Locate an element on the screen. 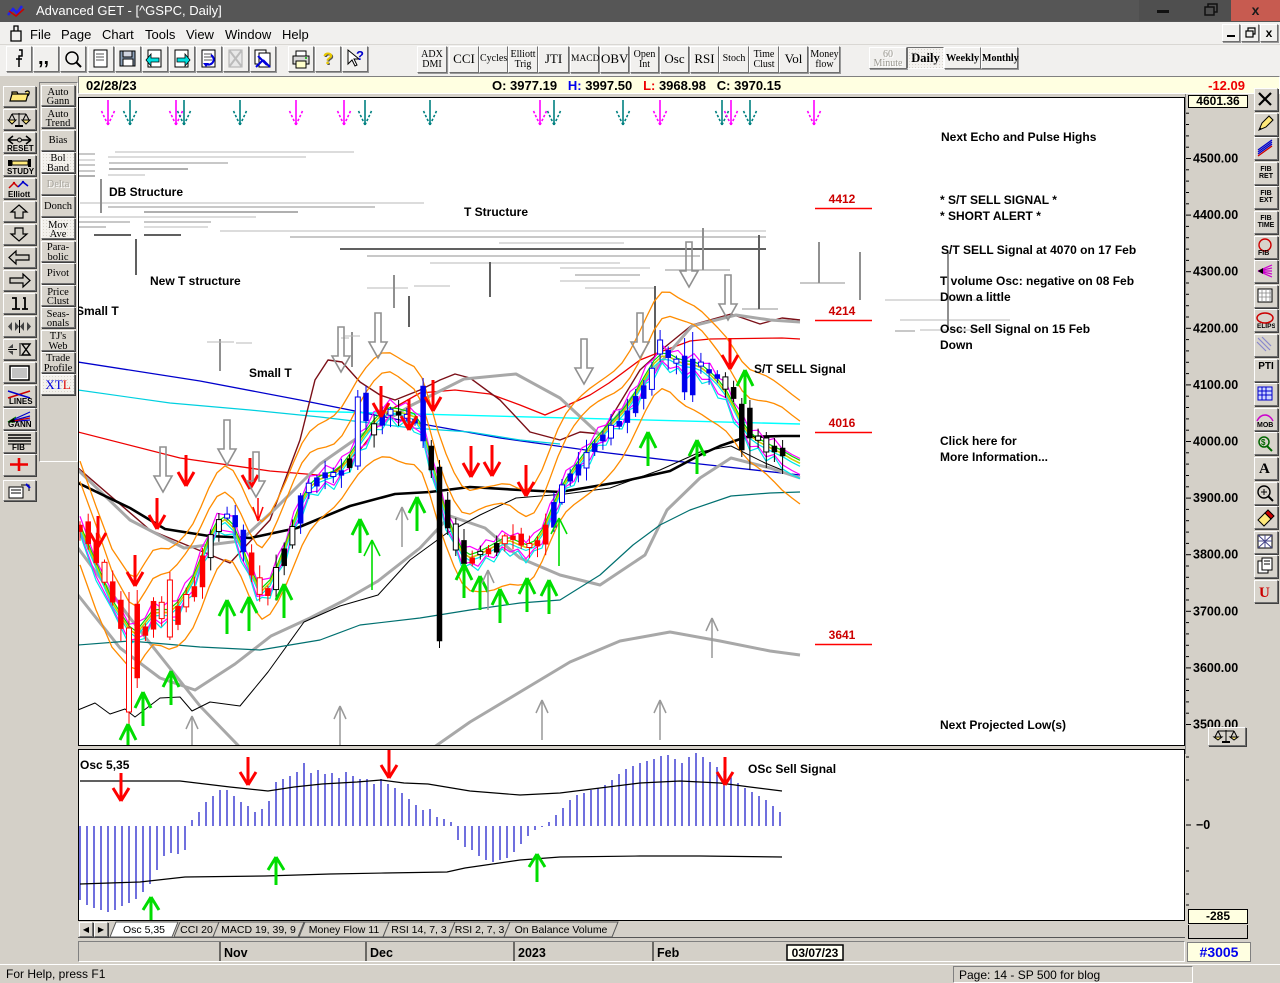 This screenshot has height=983, width=1280. svg-text: Dec is located at coordinates (381, 953).